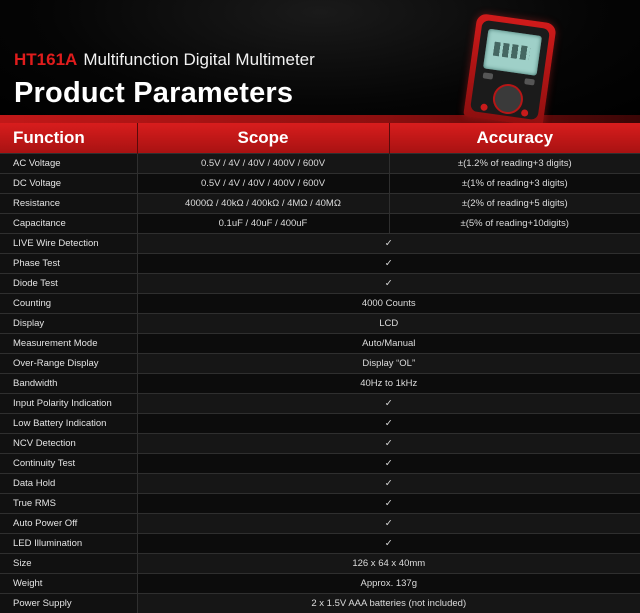 Image resolution: width=640 pixels, height=613 pixels. What do you see at coordinates (263, 203) in the screenshot?
I see `scope-cell: 4000Ω / 40kΩ / 400kΩ / 4MΩ / 40MΩ` at bounding box center [263, 203].